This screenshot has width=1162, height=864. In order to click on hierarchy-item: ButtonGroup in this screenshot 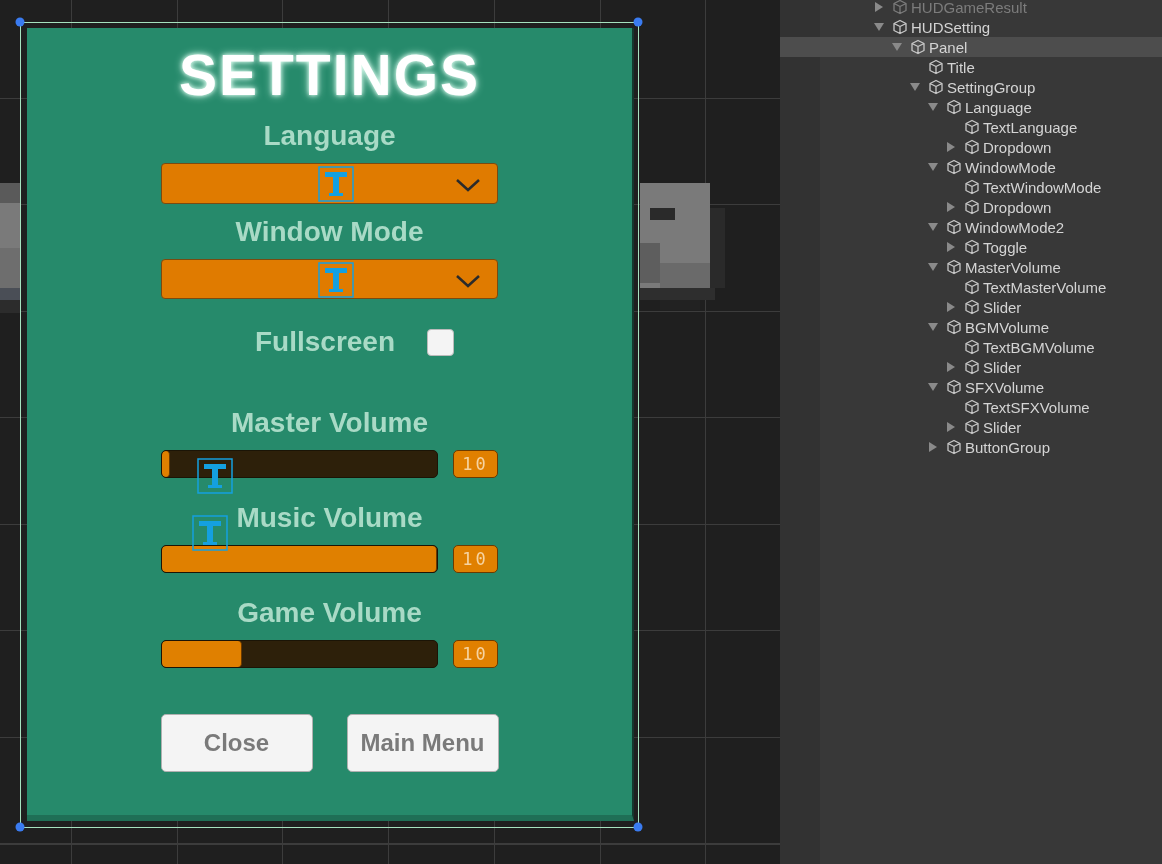, I will do `click(971, 447)`.